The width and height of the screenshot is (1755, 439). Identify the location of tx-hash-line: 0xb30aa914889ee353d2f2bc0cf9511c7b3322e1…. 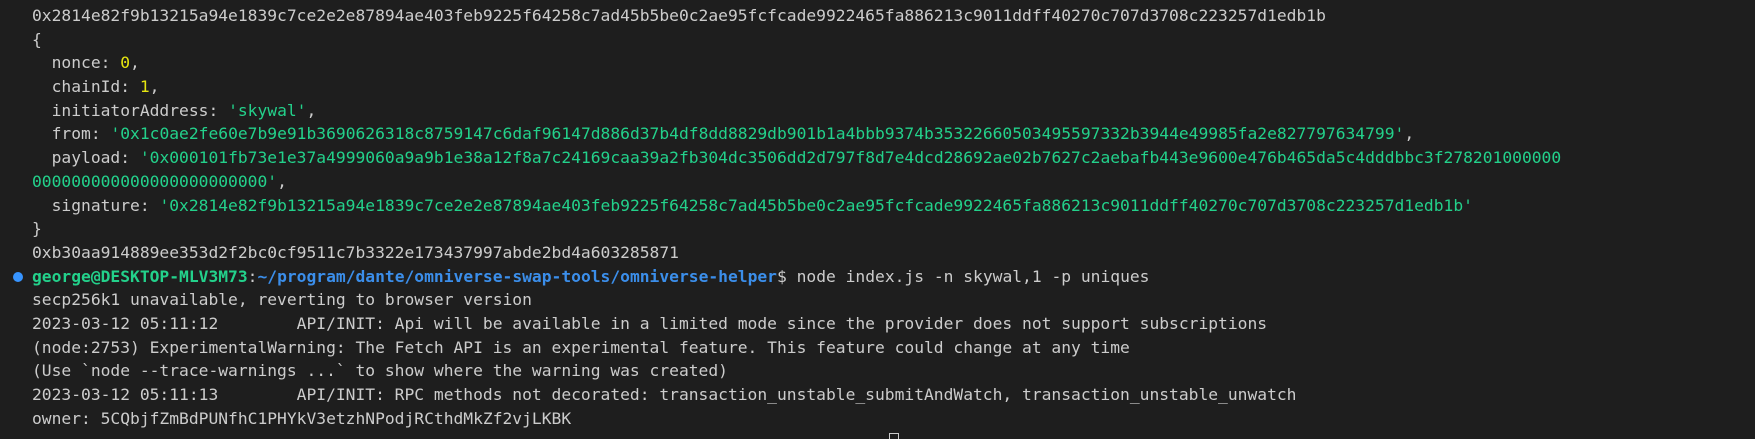
(355, 252).